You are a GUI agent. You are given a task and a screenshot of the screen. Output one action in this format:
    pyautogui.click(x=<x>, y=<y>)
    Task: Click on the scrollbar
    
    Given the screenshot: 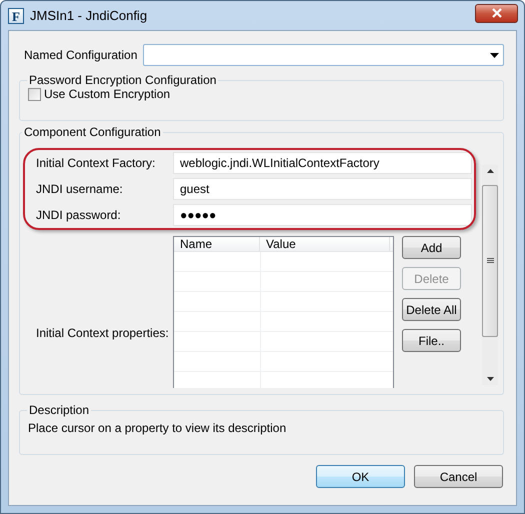 What is the action you would take?
    pyautogui.click(x=490, y=275)
    